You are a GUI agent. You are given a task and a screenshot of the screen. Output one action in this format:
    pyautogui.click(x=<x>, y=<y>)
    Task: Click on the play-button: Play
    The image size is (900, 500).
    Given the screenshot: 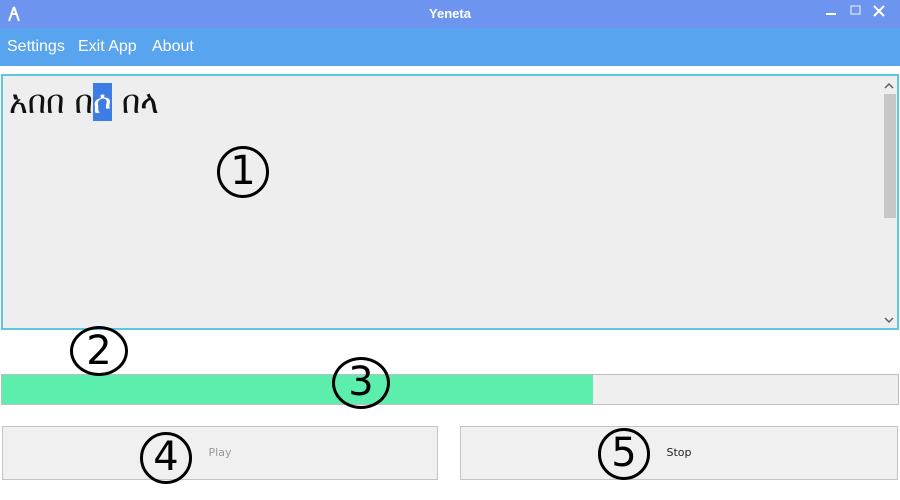 What is the action you would take?
    pyautogui.click(x=220, y=453)
    